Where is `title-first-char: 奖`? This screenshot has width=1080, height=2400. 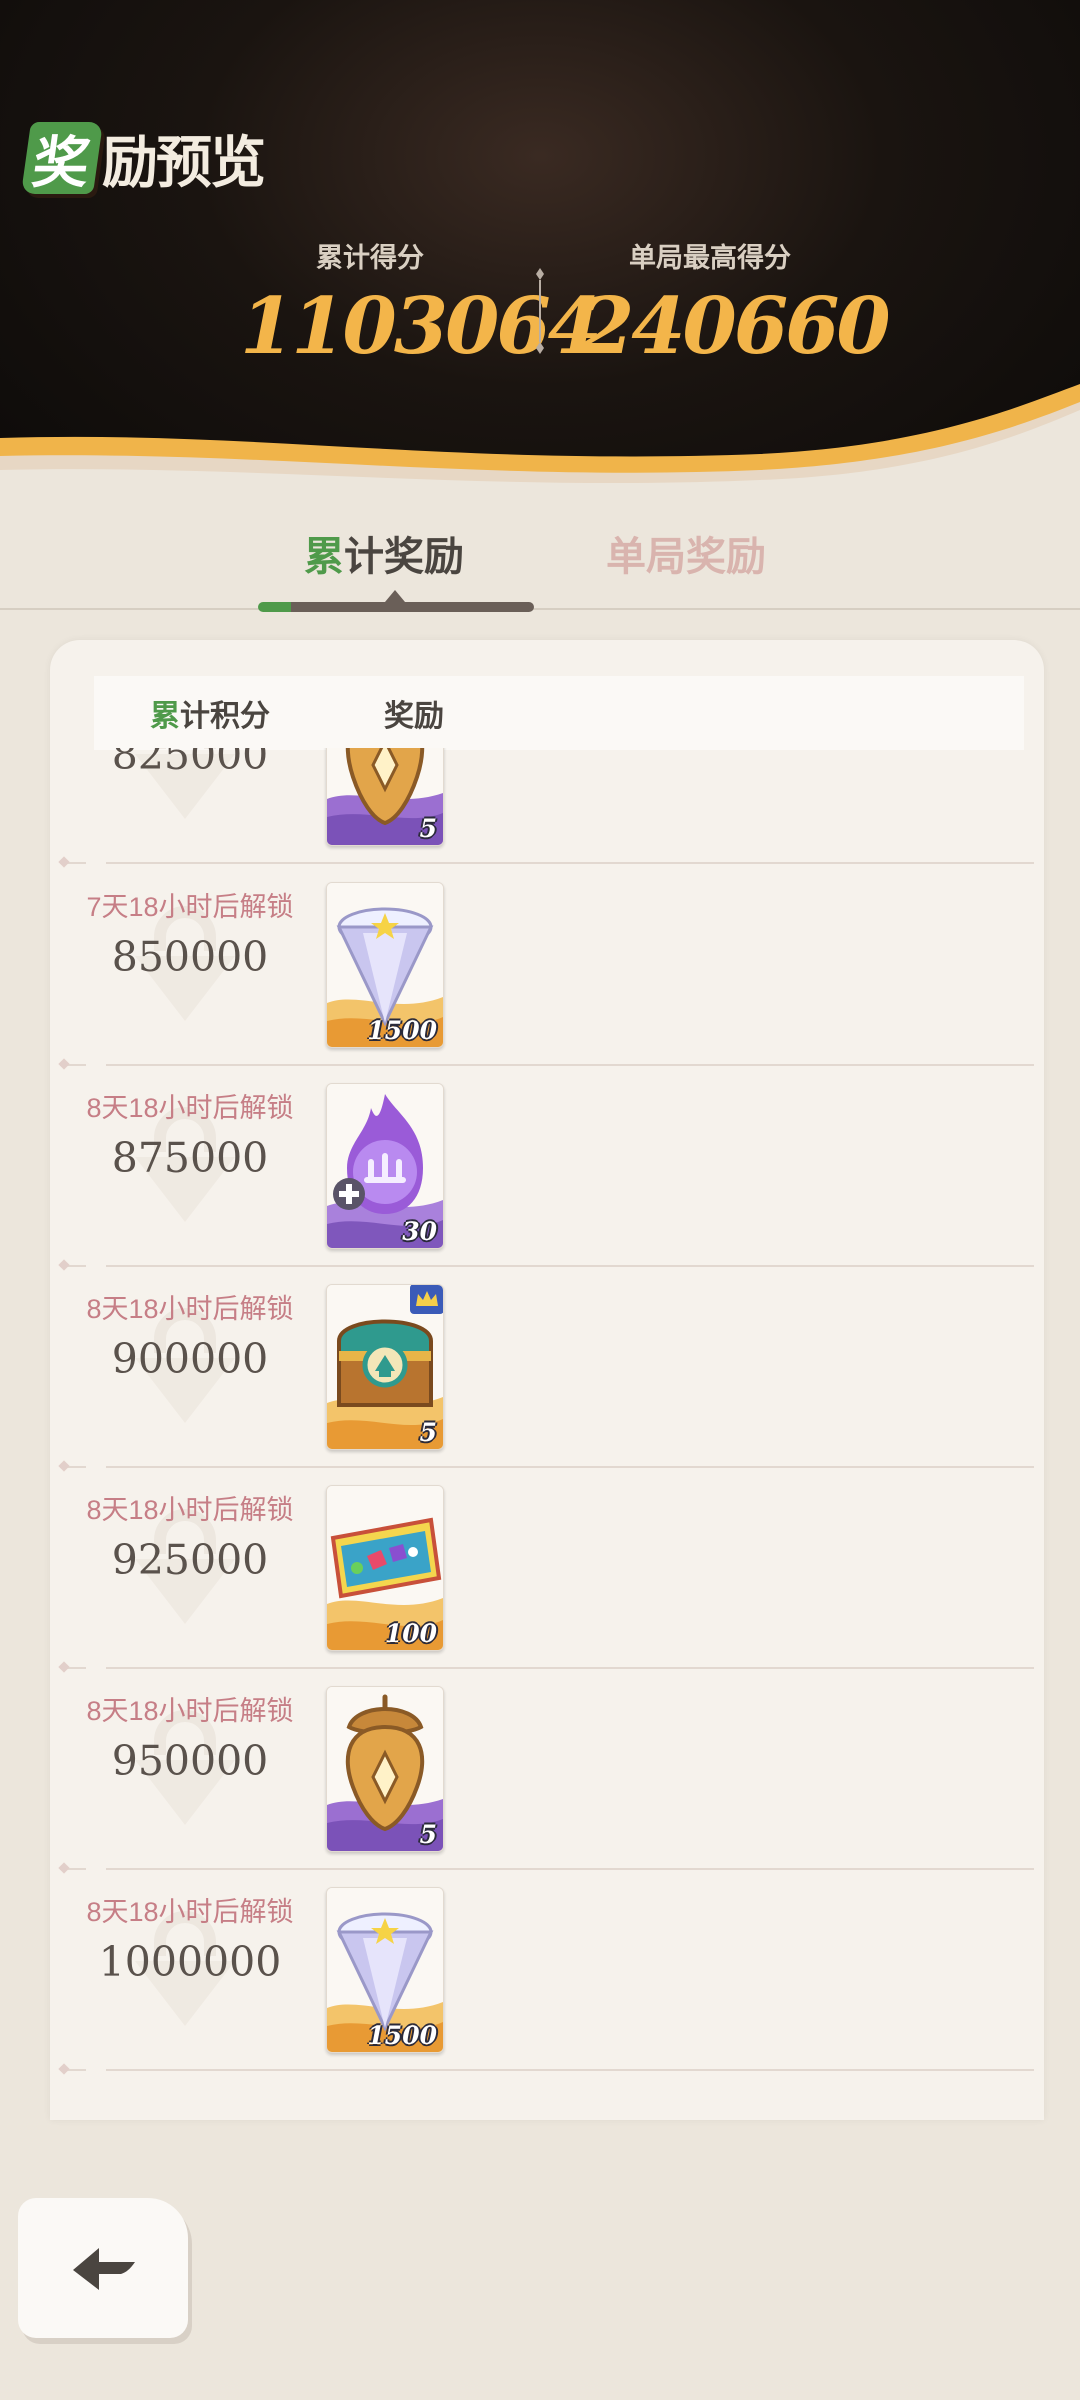
title-first-char: 奖 is located at coordinates (61, 162).